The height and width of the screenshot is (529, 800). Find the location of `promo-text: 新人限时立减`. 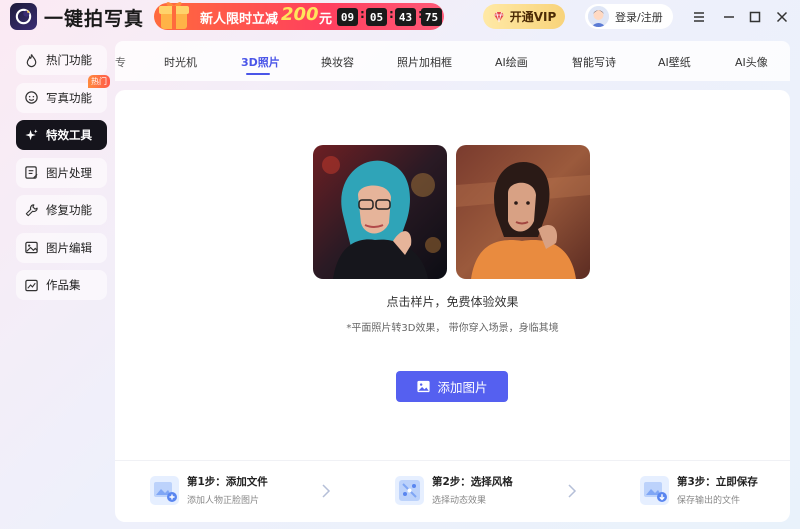

promo-text: 新人限时立减 is located at coordinates (239, 19).